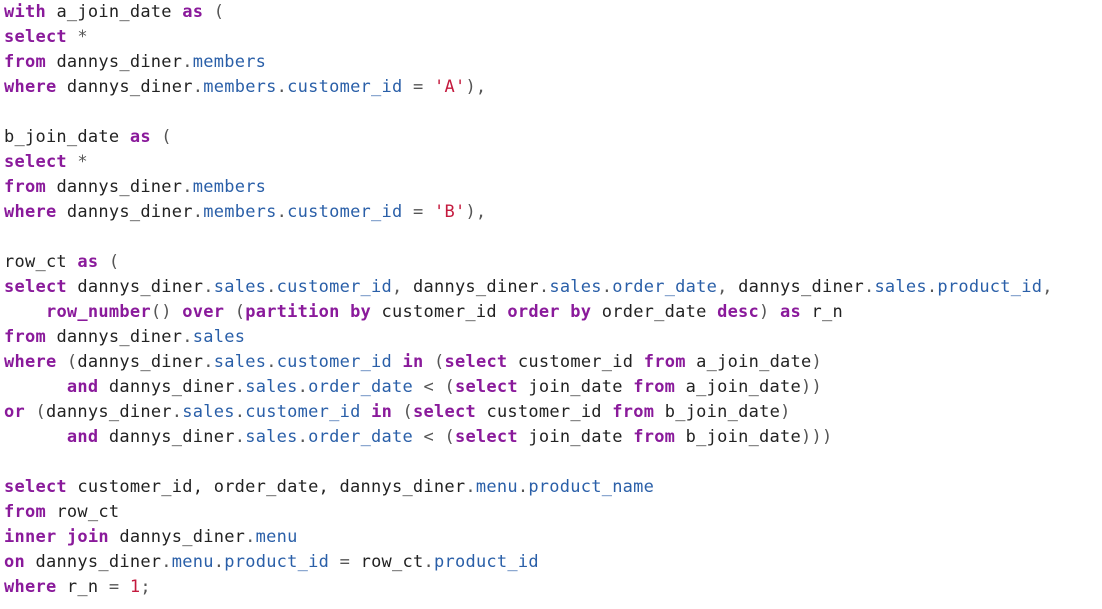 Image resolution: width=1102 pixels, height=609 pixels. I want to click on keyword-token: or, so click(14, 412).